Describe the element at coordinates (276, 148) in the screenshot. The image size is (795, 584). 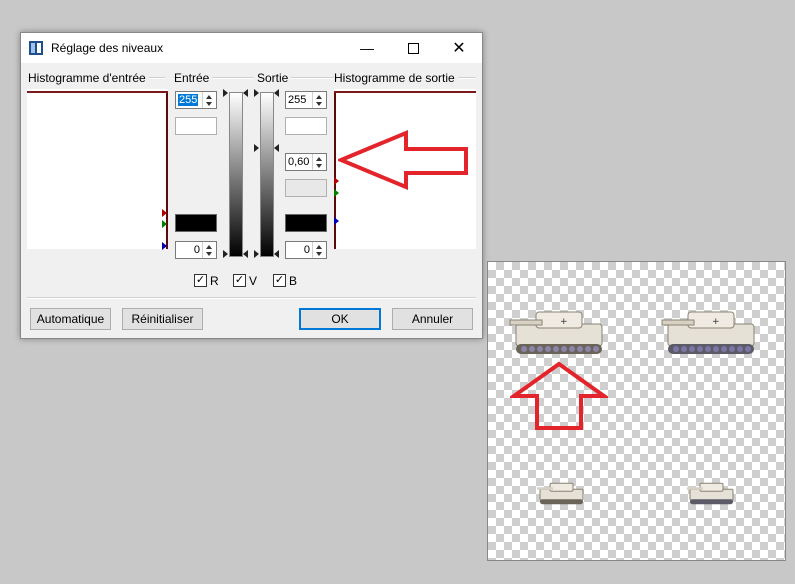
I see `gamma-handle-right` at that location.